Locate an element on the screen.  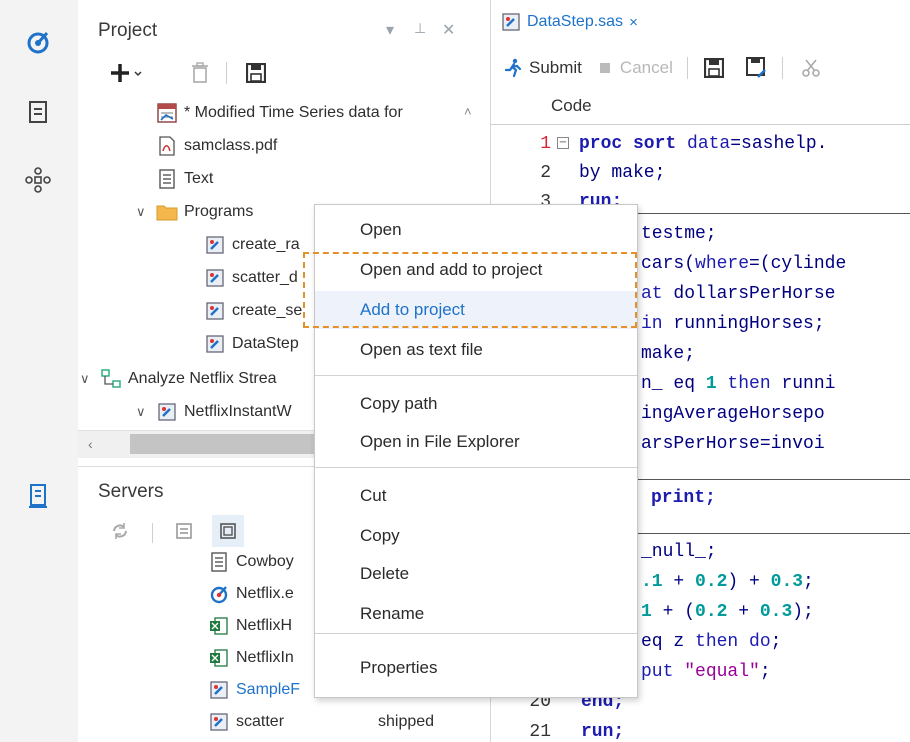
tree-item: * Modified Time Series data for is located at coordinates (279, 113).